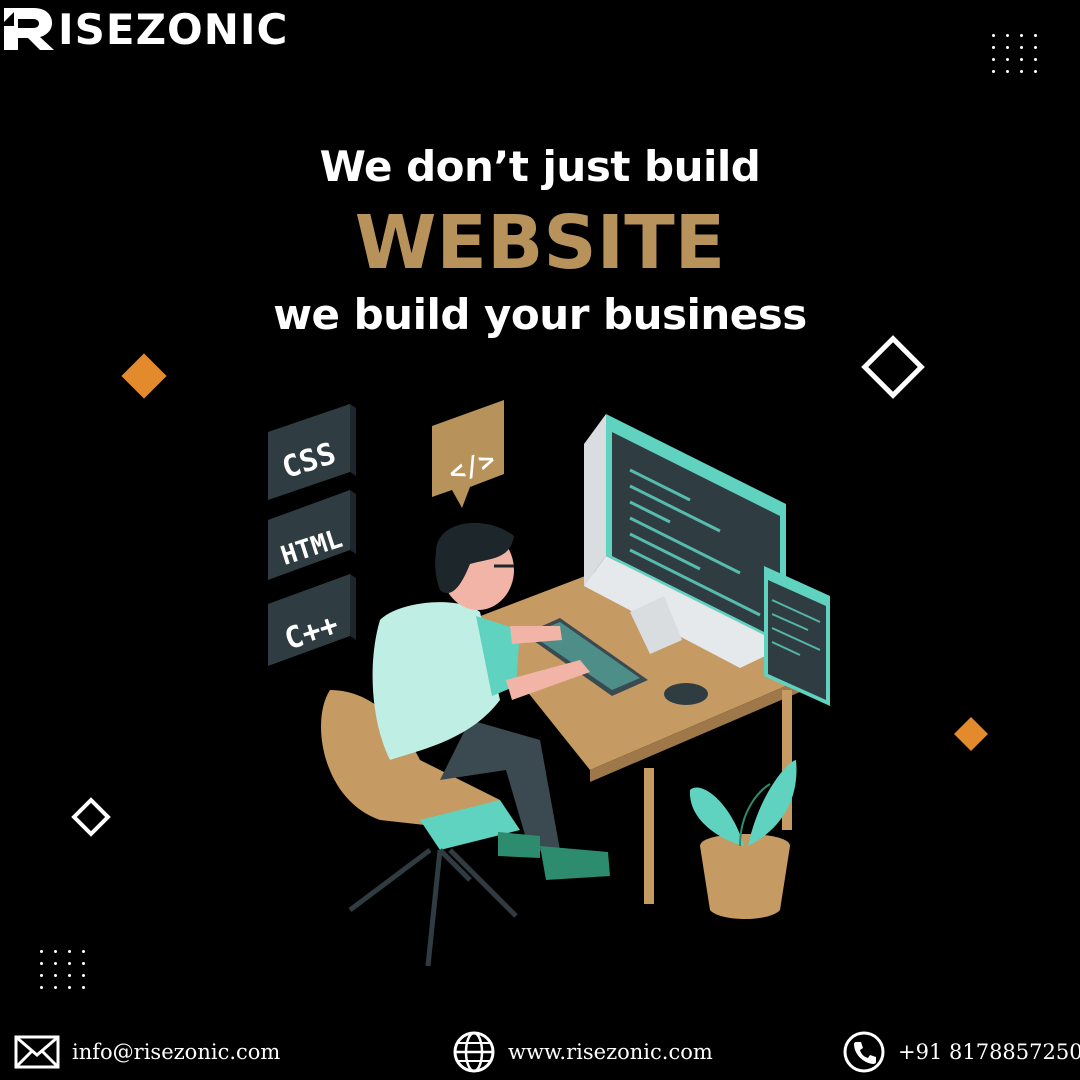 The height and width of the screenshot is (1080, 1080). I want to click on cpp-tag: C++, so click(312, 620).